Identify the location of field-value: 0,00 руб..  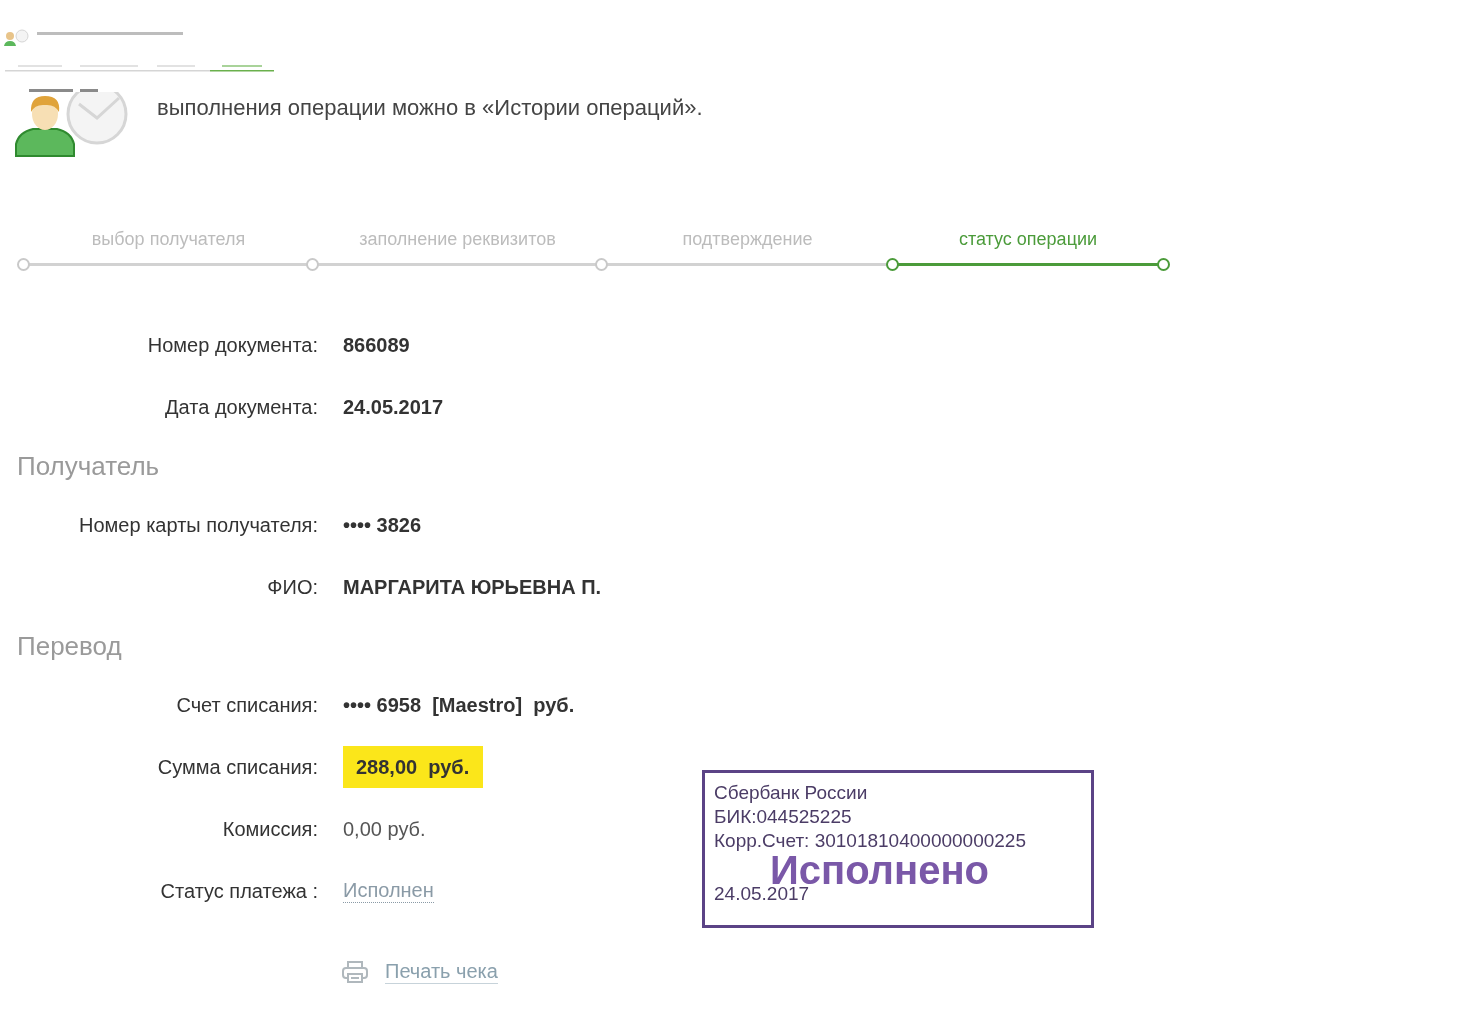
(384, 829).